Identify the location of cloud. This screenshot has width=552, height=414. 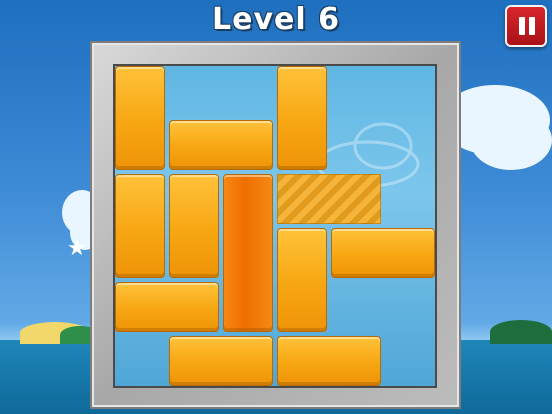
(511, 140).